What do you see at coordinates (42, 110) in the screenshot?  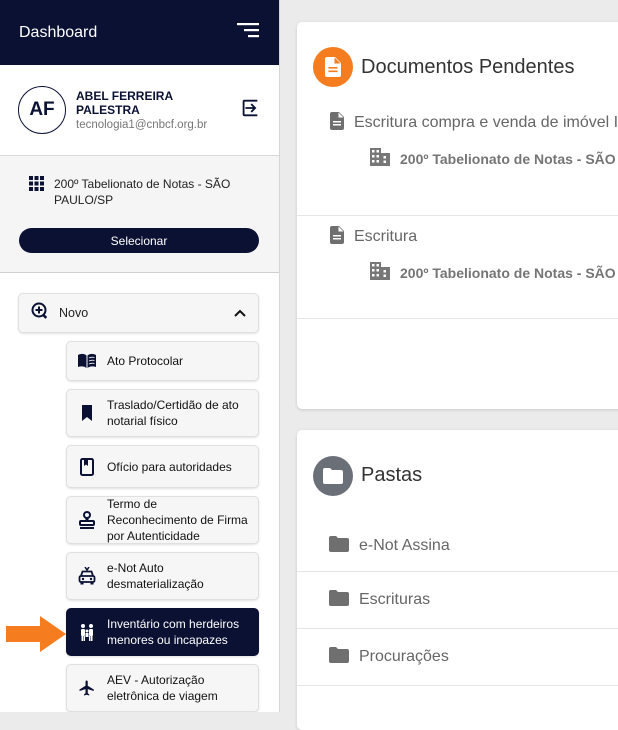 I see `avatar: AF` at bounding box center [42, 110].